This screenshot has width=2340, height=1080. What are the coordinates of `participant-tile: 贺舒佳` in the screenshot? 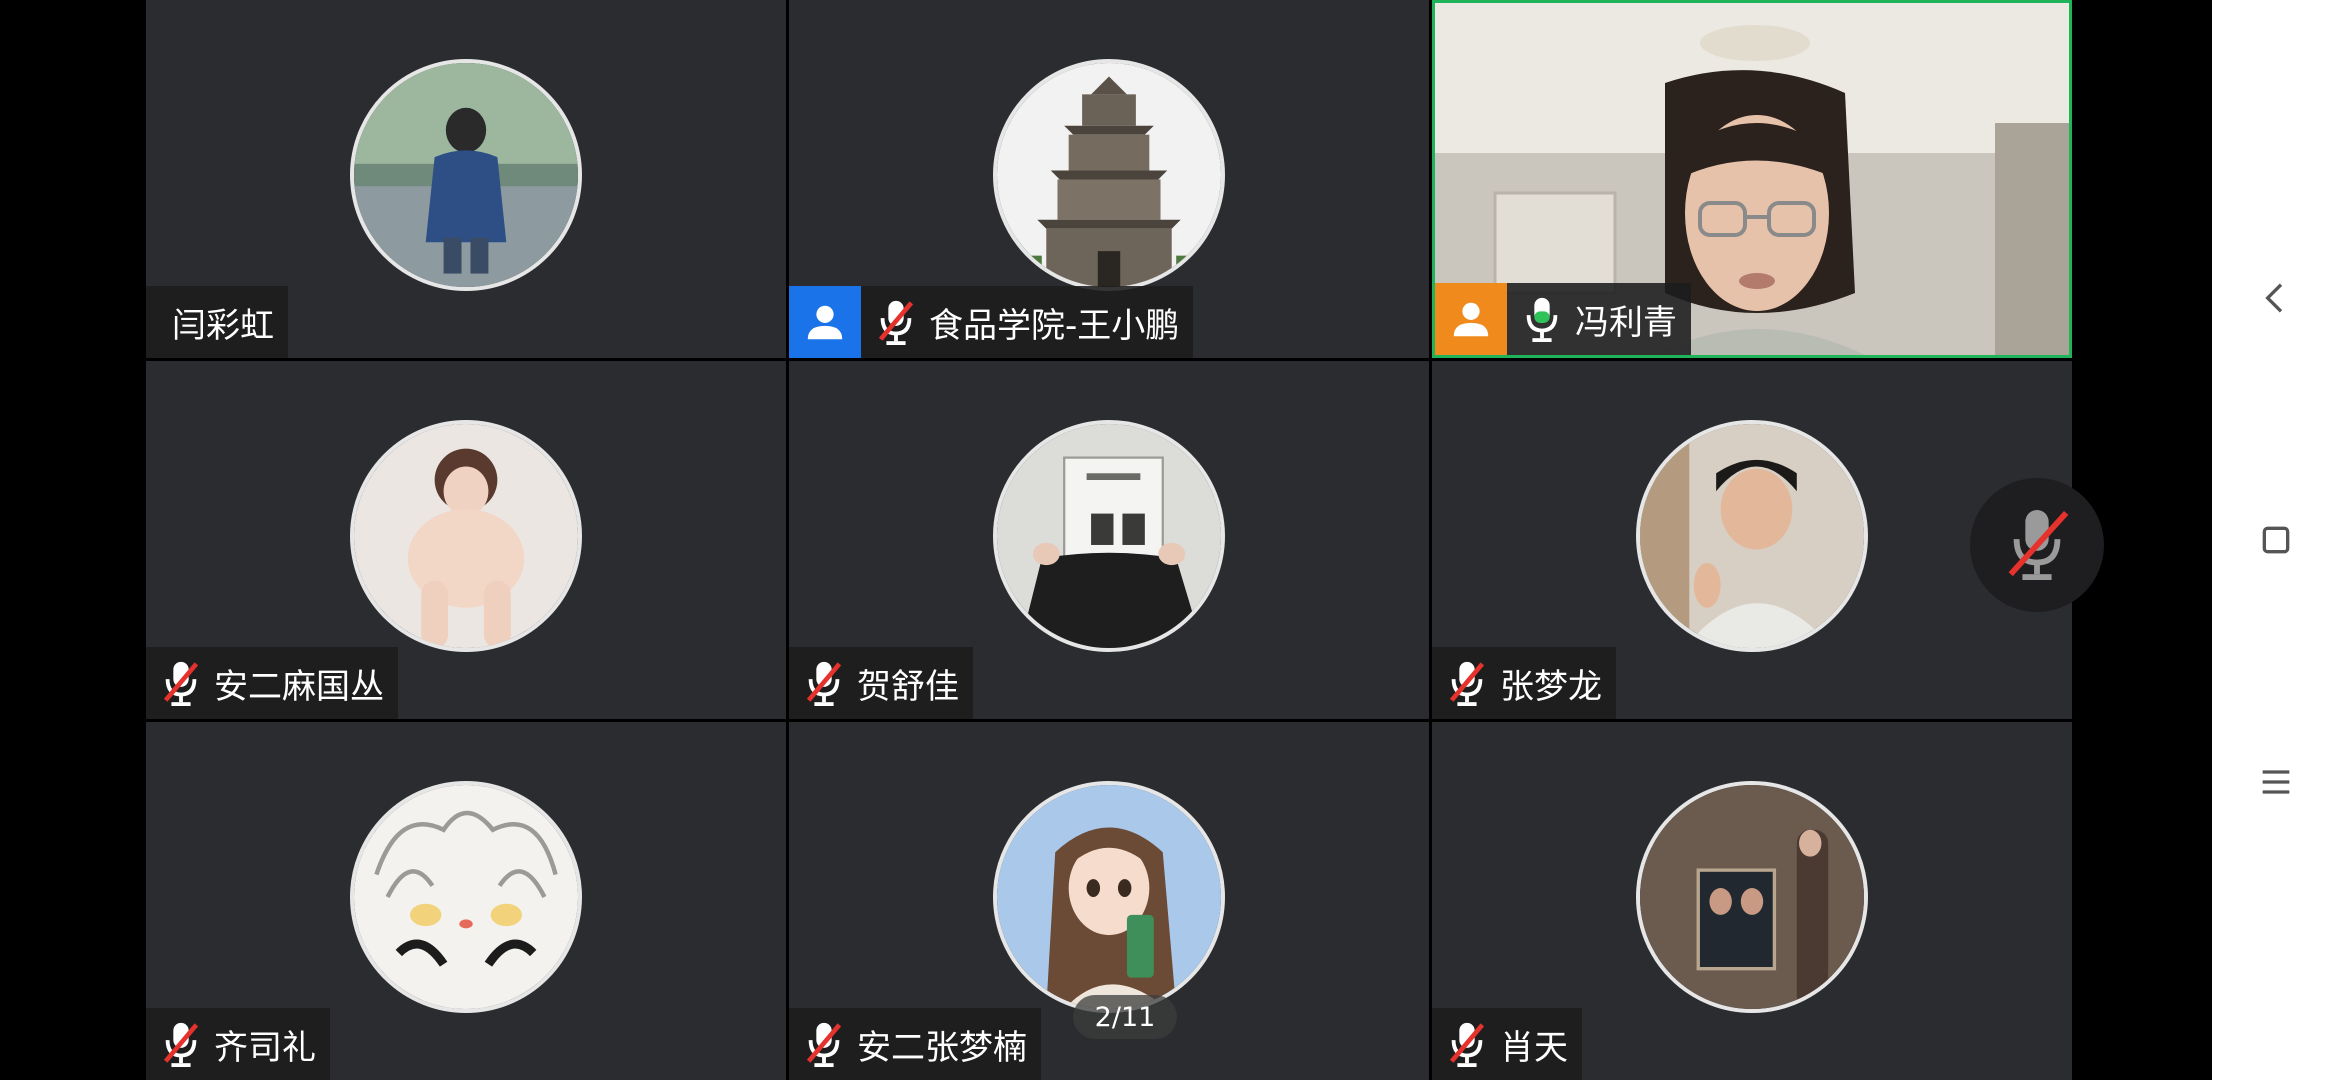 It's located at (1109, 540).